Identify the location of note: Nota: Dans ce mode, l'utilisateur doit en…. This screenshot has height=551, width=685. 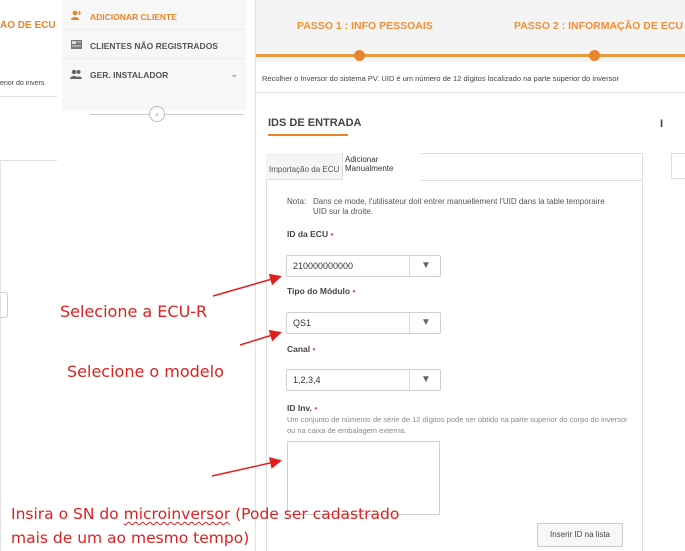
(457, 207).